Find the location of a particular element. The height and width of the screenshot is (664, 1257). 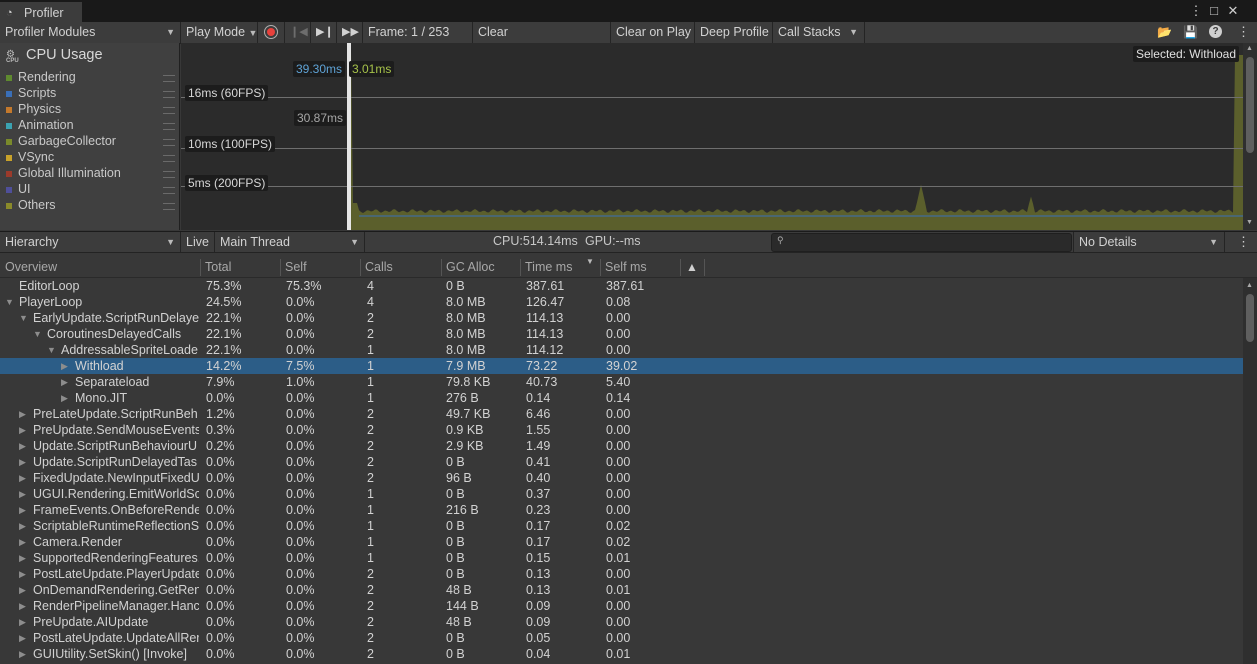

warning-icon: ▲ is located at coordinates (692, 267).